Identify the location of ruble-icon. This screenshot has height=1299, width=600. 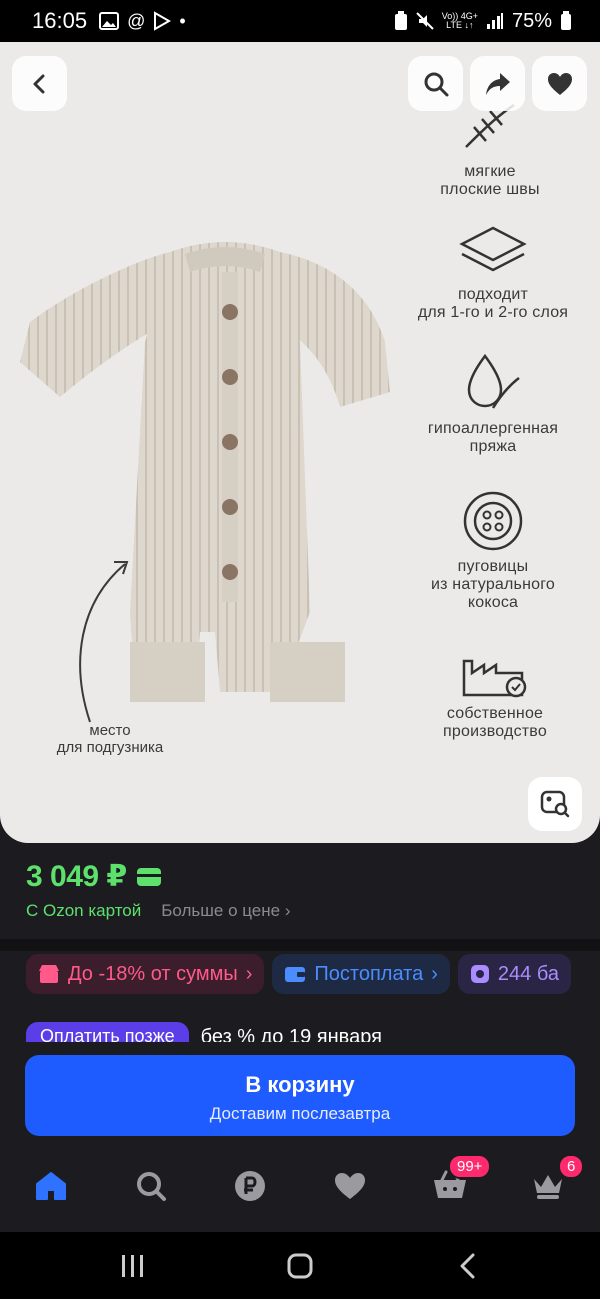
(250, 1186).